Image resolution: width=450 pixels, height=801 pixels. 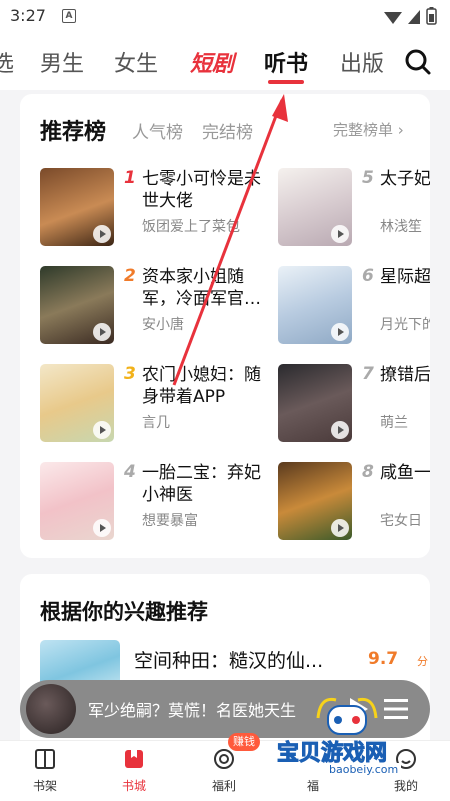 I want to click on rank-number: 5, so click(x=368, y=178).